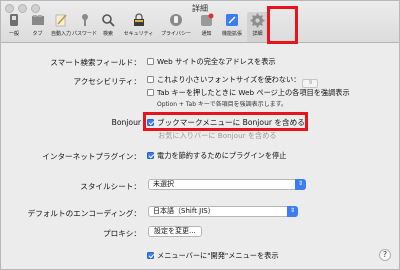 The width and height of the screenshot is (400, 270). I want to click on tab-label: 検索, so click(107, 34).